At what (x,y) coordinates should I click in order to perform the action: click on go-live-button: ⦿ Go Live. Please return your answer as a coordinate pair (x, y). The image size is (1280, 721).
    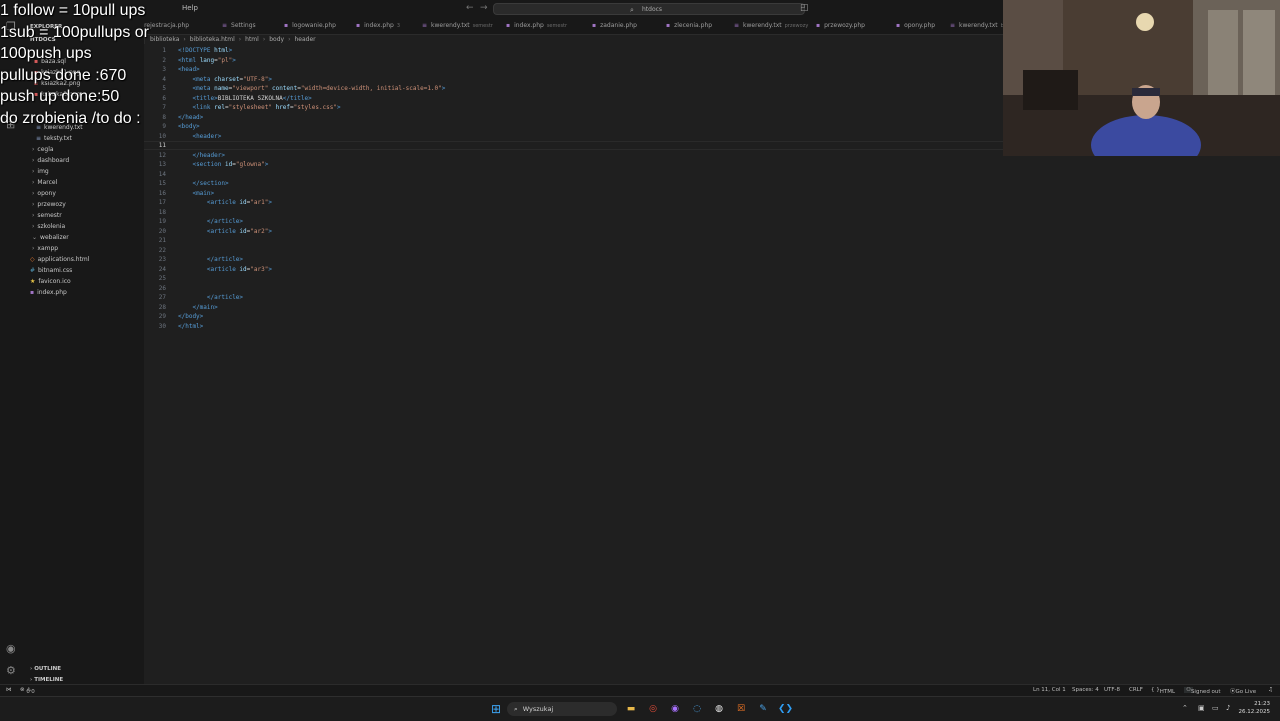
    Looking at the image, I should click on (1243, 691).